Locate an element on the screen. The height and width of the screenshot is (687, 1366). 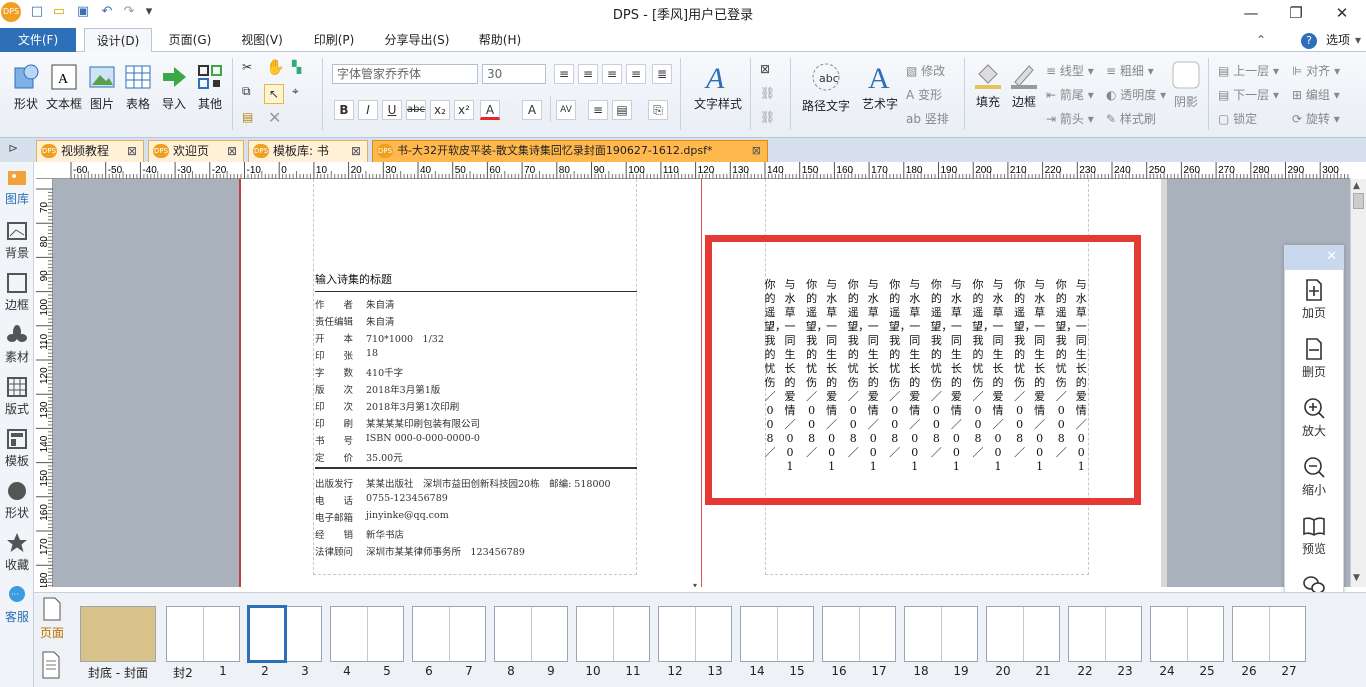
poetry-title: 输入诗集的标题 is located at coordinates (353, 279).